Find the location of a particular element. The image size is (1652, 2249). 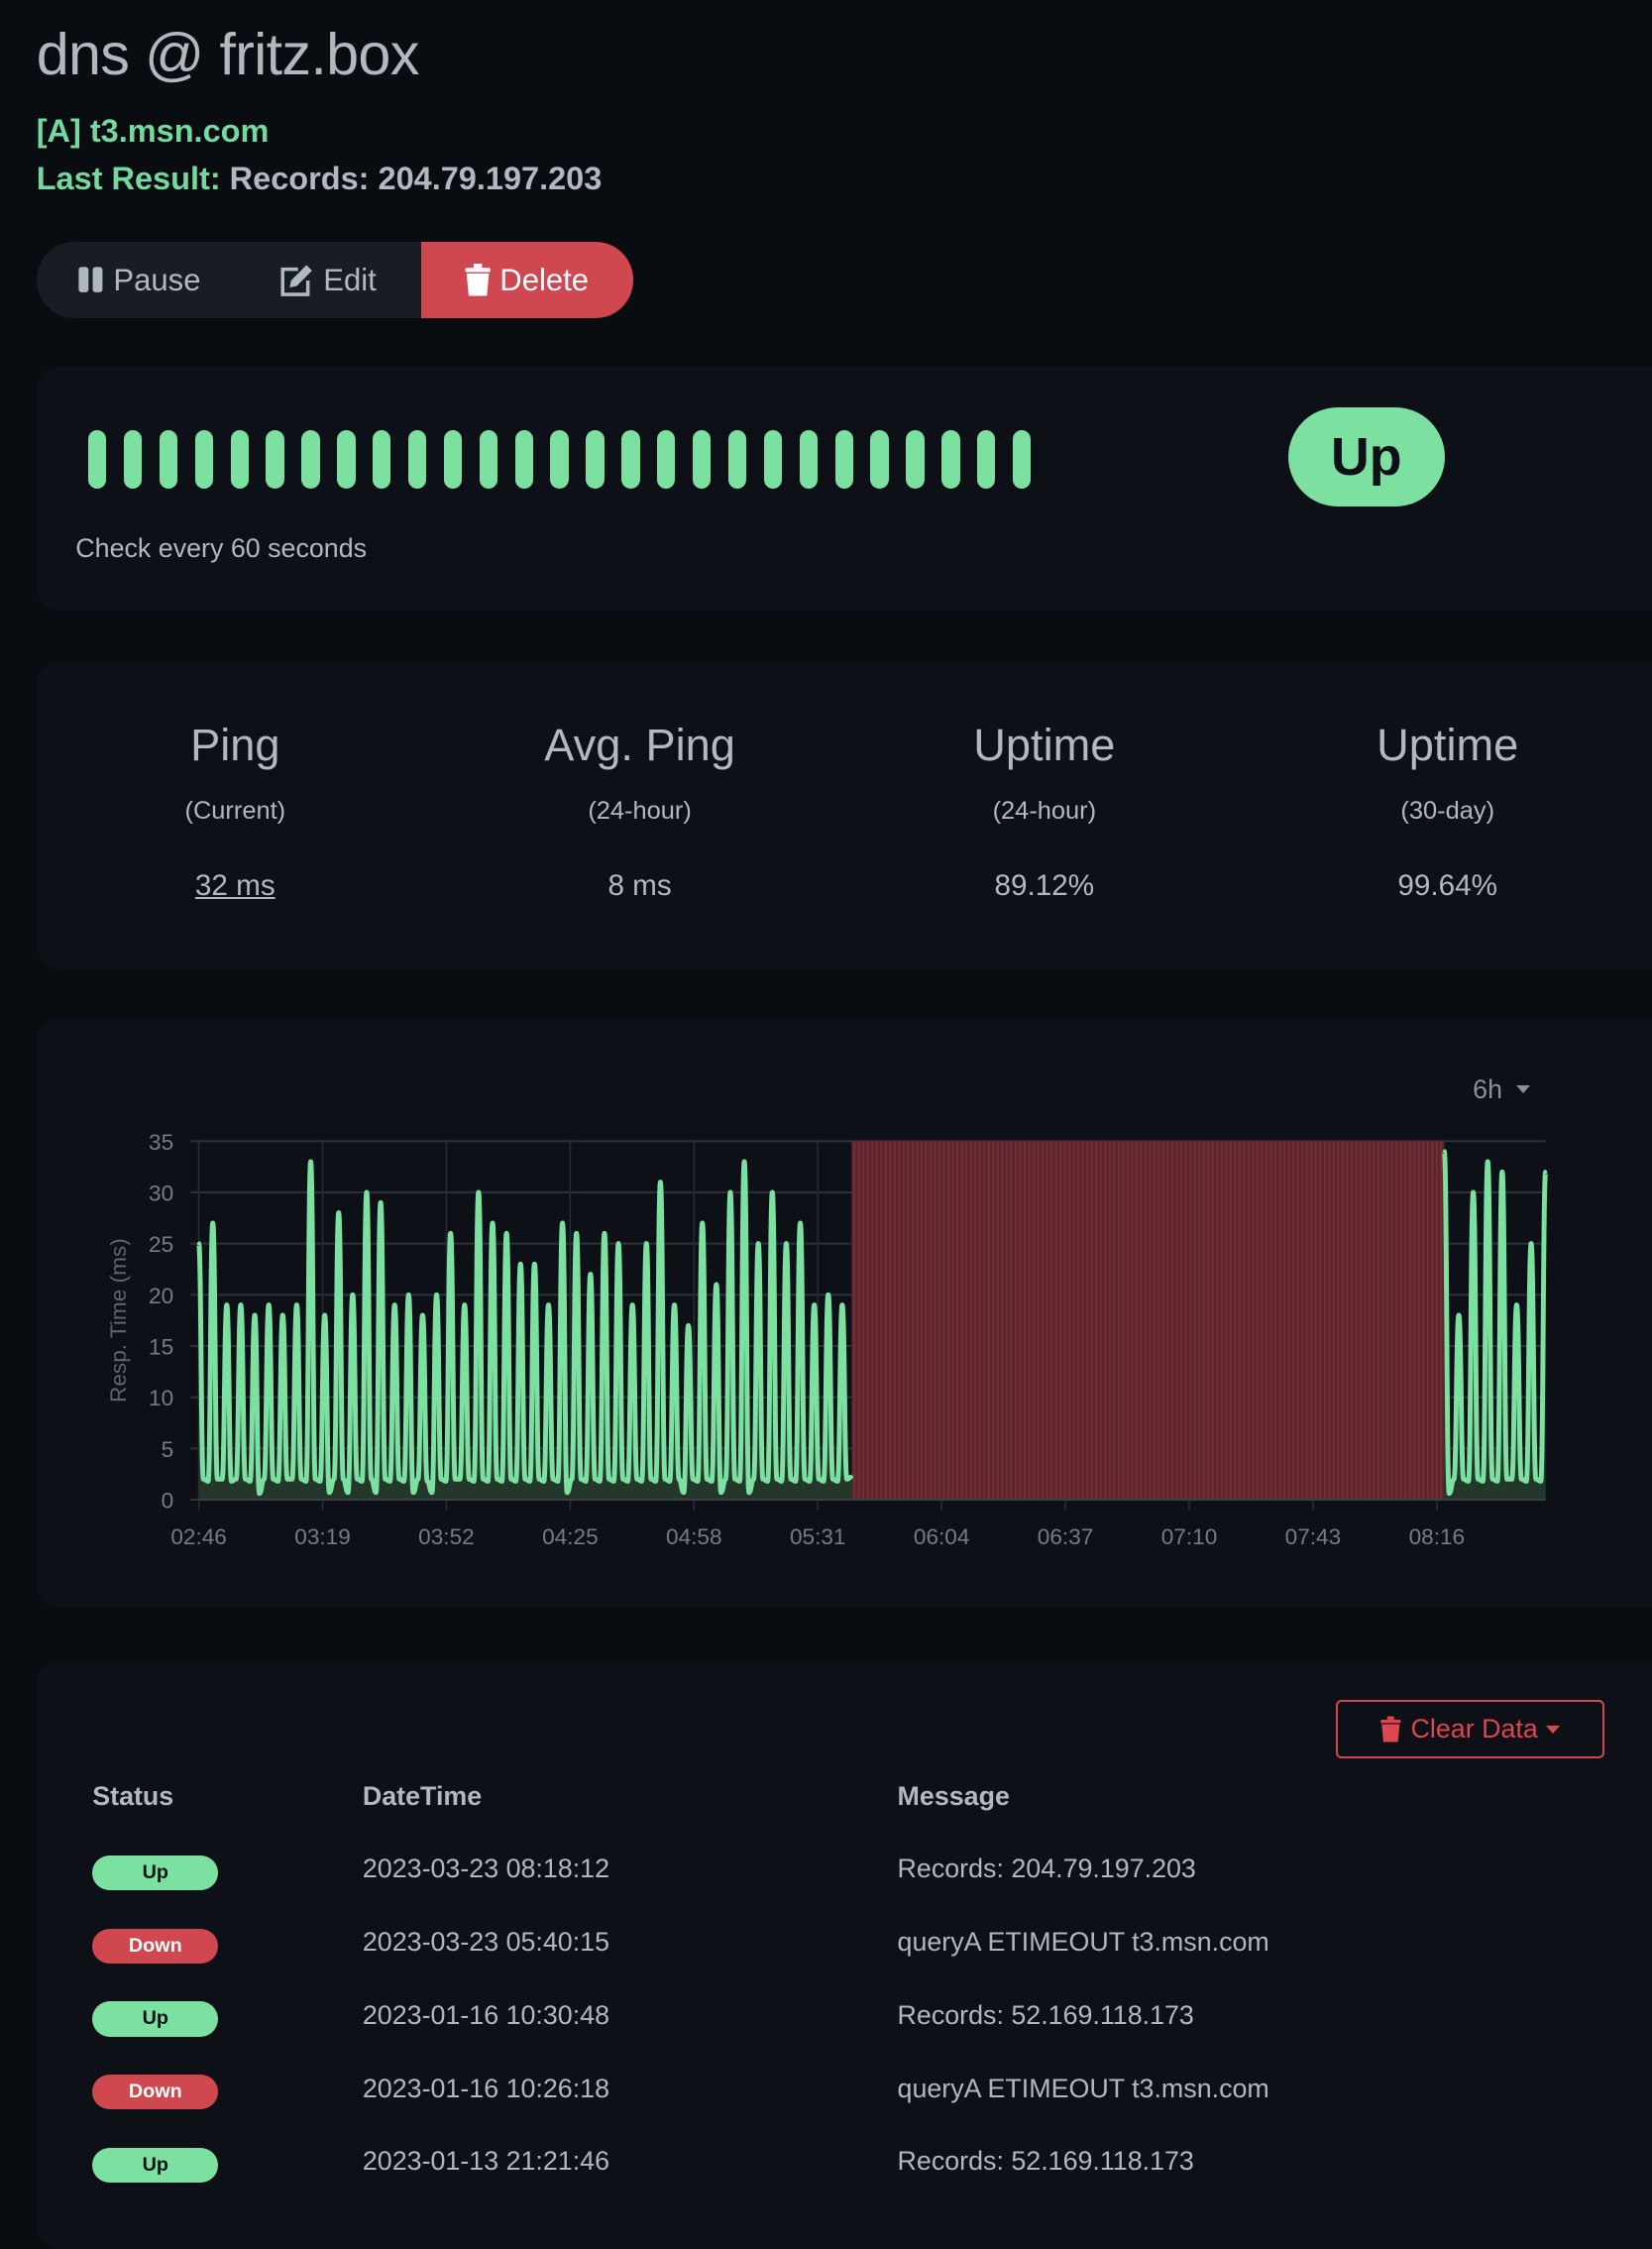

delete-button: Delete is located at coordinates (527, 280).